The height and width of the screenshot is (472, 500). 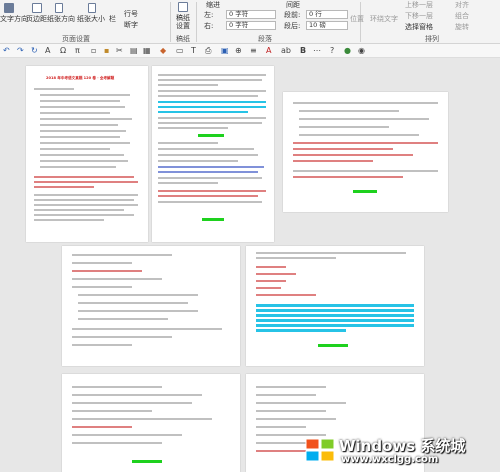 I want to click on spacing-header: 间距, so click(x=293, y=5).